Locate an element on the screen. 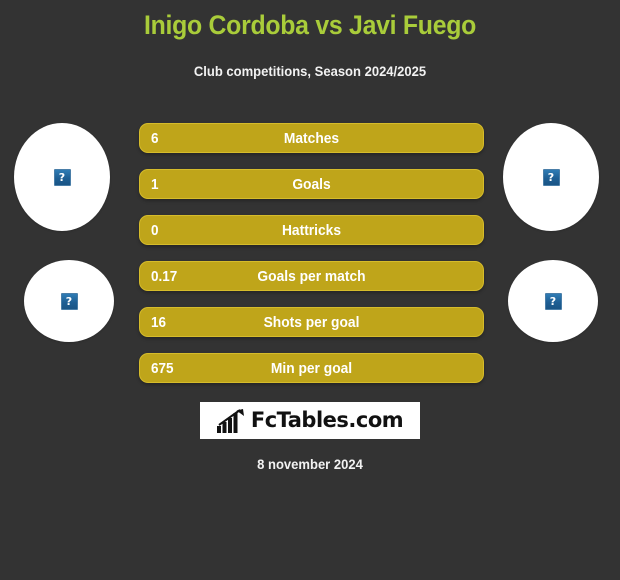 The height and width of the screenshot is (580, 620). stat-row-min-per-goal: 675 Min per goal is located at coordinates (311, 368).